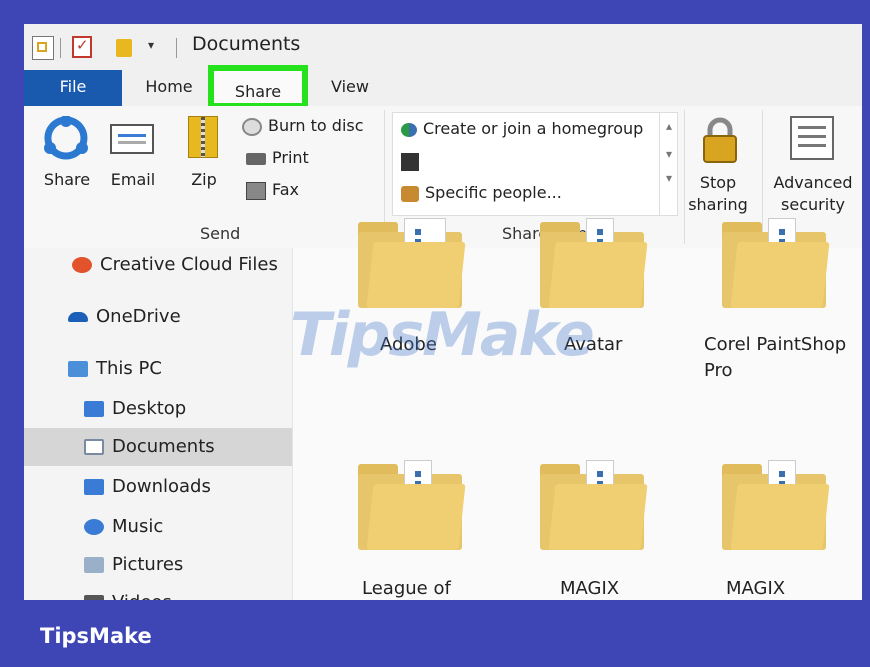 The width and height of the screenshot is (870, 667). What do you see at coordinates (410, 193) in the screenshot?
I see `people-icon` at bounding box center [410, 193].